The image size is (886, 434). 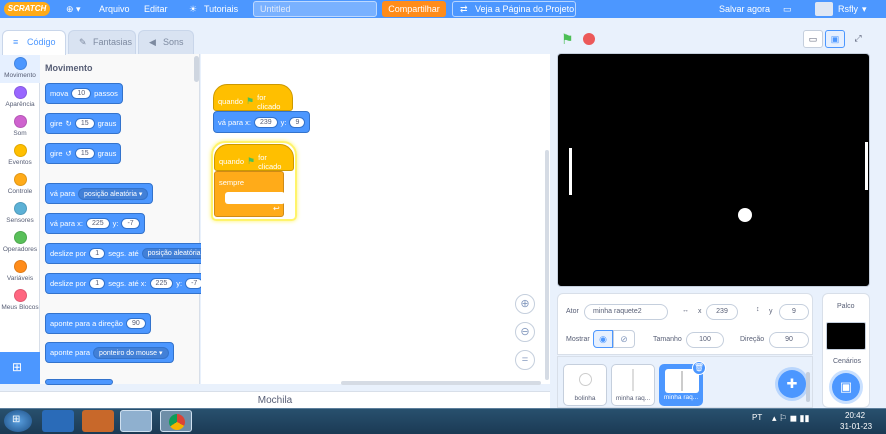 I want to click on block-goto-xy: vá para x: 225 y: -7, so click(x=95, y=223).